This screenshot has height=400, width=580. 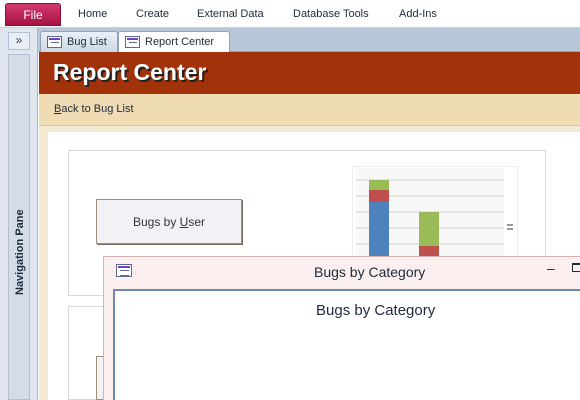 I want to click on tab-report-center: Report Center, so click(x=174, y=42).